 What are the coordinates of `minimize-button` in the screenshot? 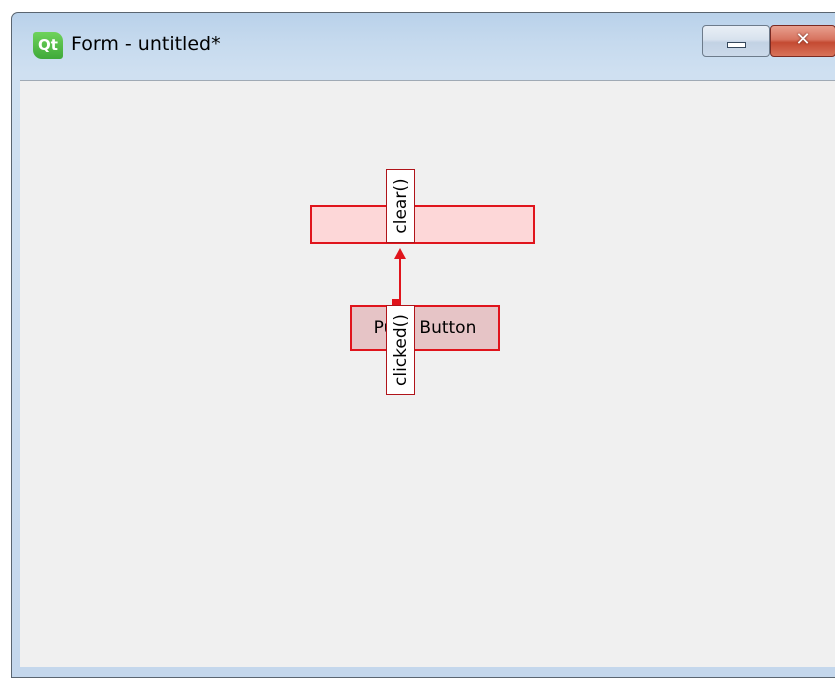 It's located at (736, 41).